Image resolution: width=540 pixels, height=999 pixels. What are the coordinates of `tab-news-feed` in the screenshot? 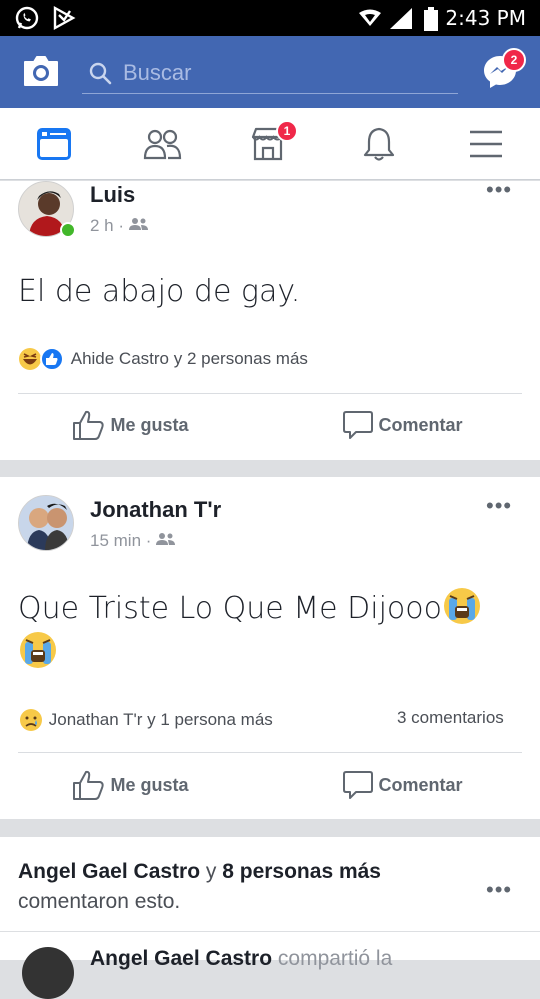 It's located at (54, 144).